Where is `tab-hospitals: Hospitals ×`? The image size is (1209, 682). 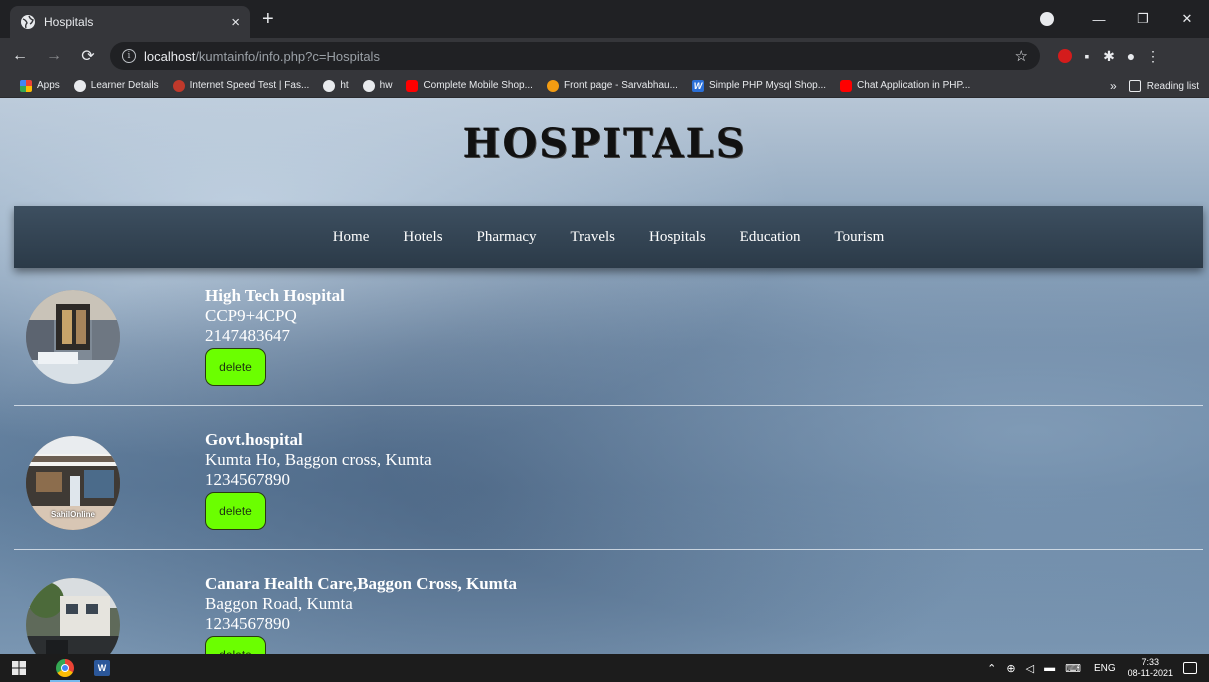
tab-hospitals: Hospitals × is located at coordinates (130, 22).